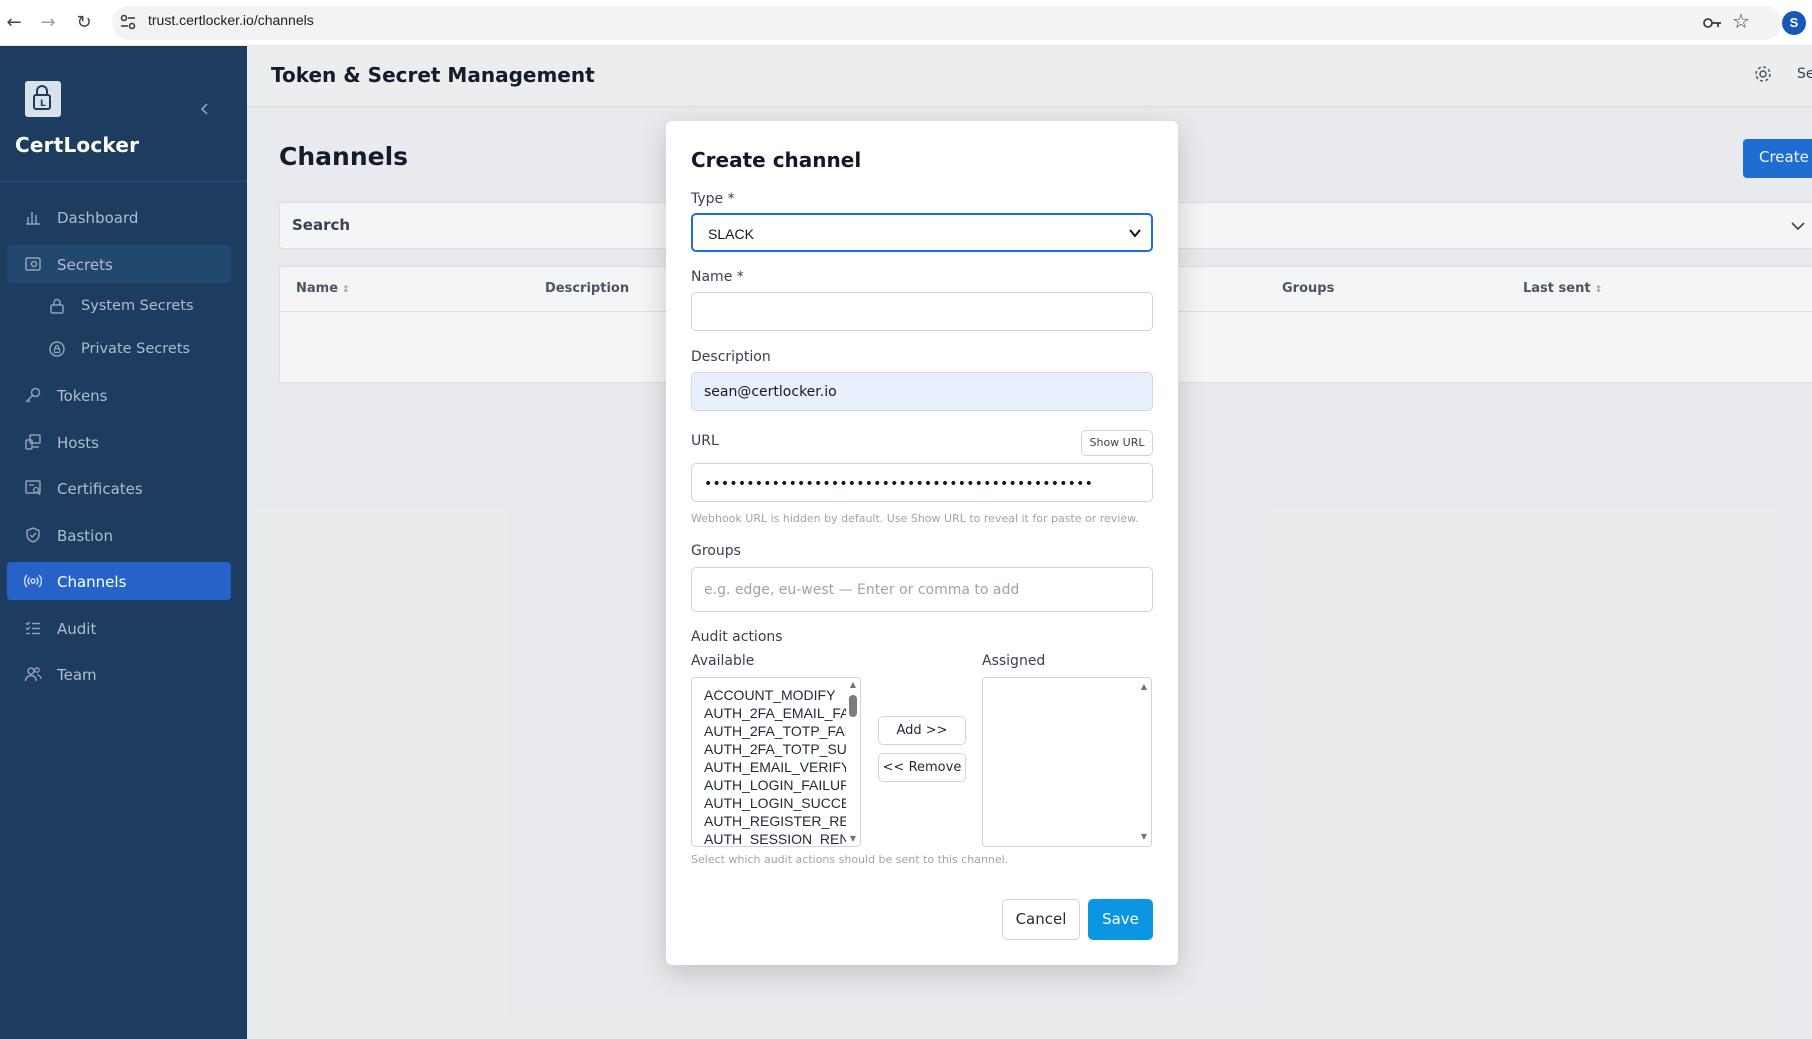  I want to click on dialog-title: Create channel, so click(776, 160).